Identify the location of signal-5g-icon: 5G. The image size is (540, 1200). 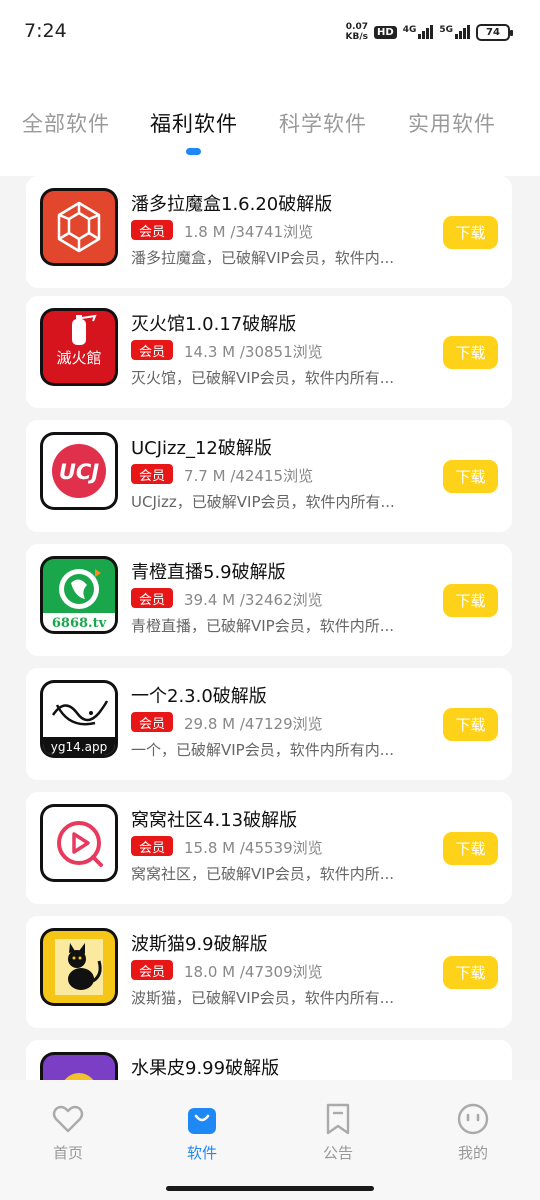
(454, 32).